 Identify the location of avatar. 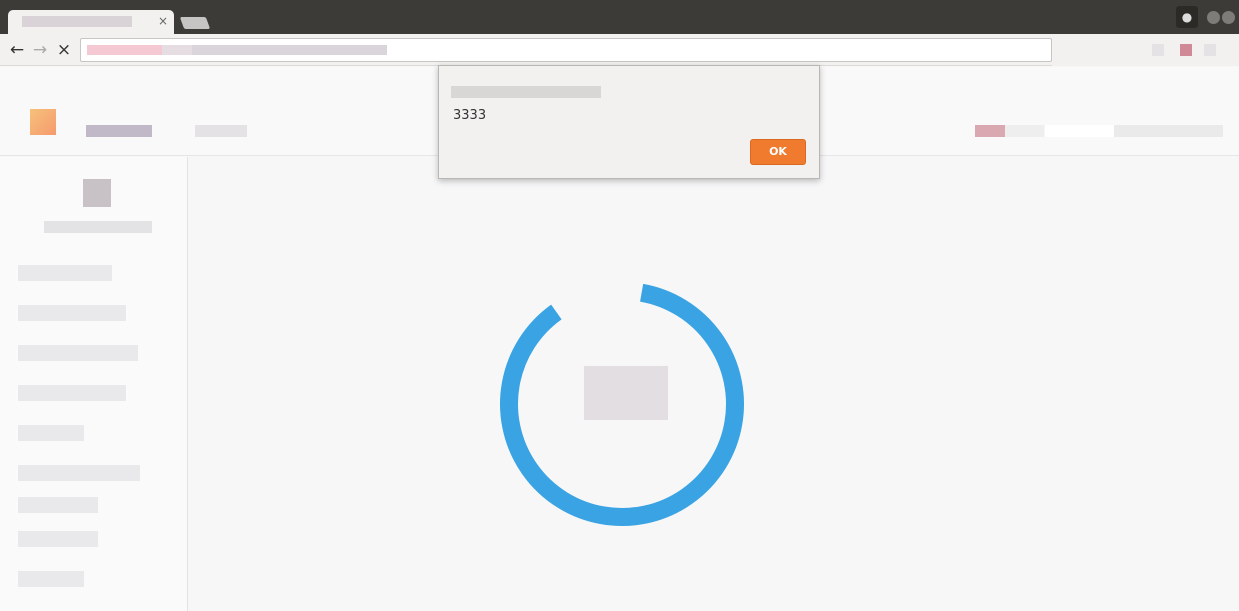
(97, 193).